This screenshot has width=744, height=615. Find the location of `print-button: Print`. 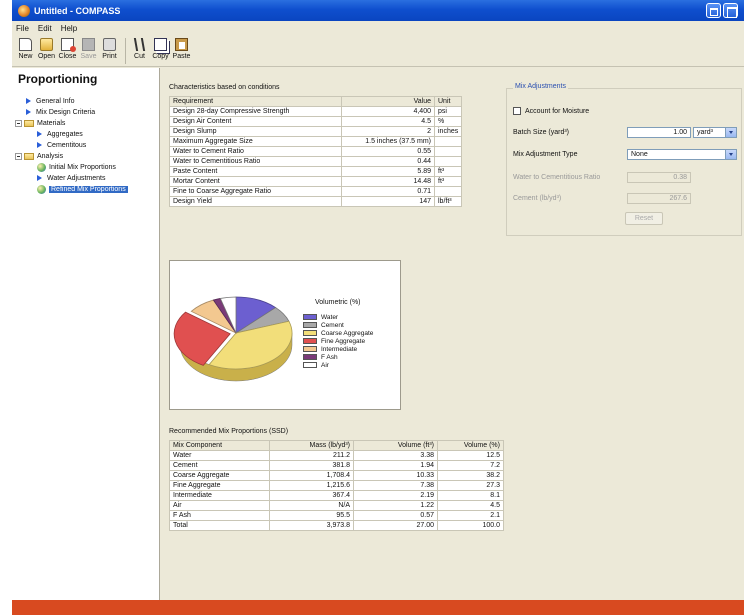

print-button: Print is located at coordinates (109, 52).